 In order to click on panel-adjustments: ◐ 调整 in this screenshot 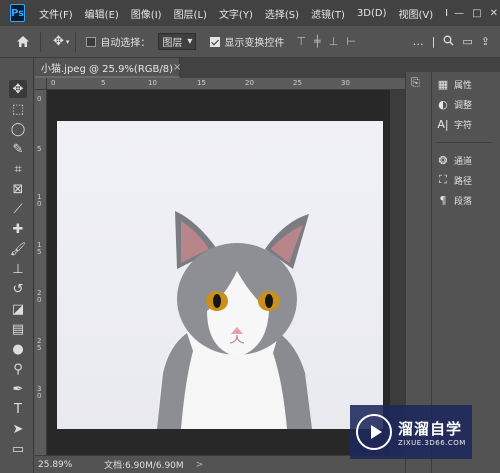, I will do `click(464, 104)`.